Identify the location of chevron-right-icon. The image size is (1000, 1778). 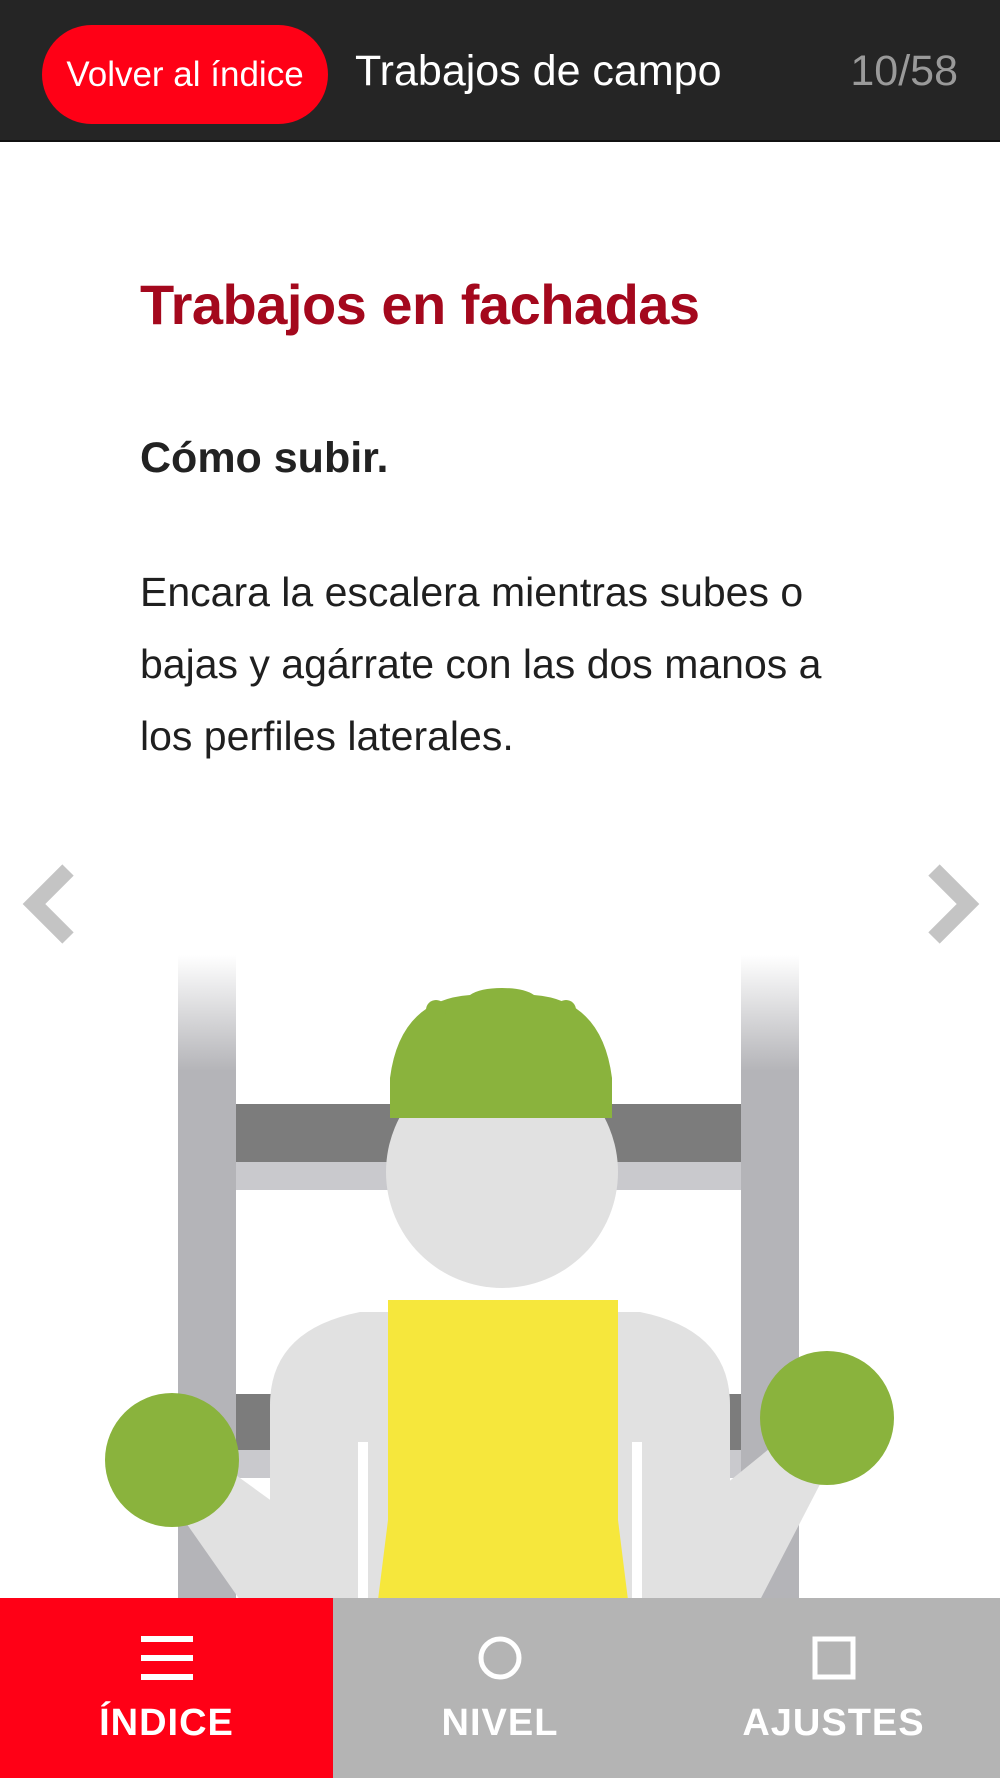
(952, 904).